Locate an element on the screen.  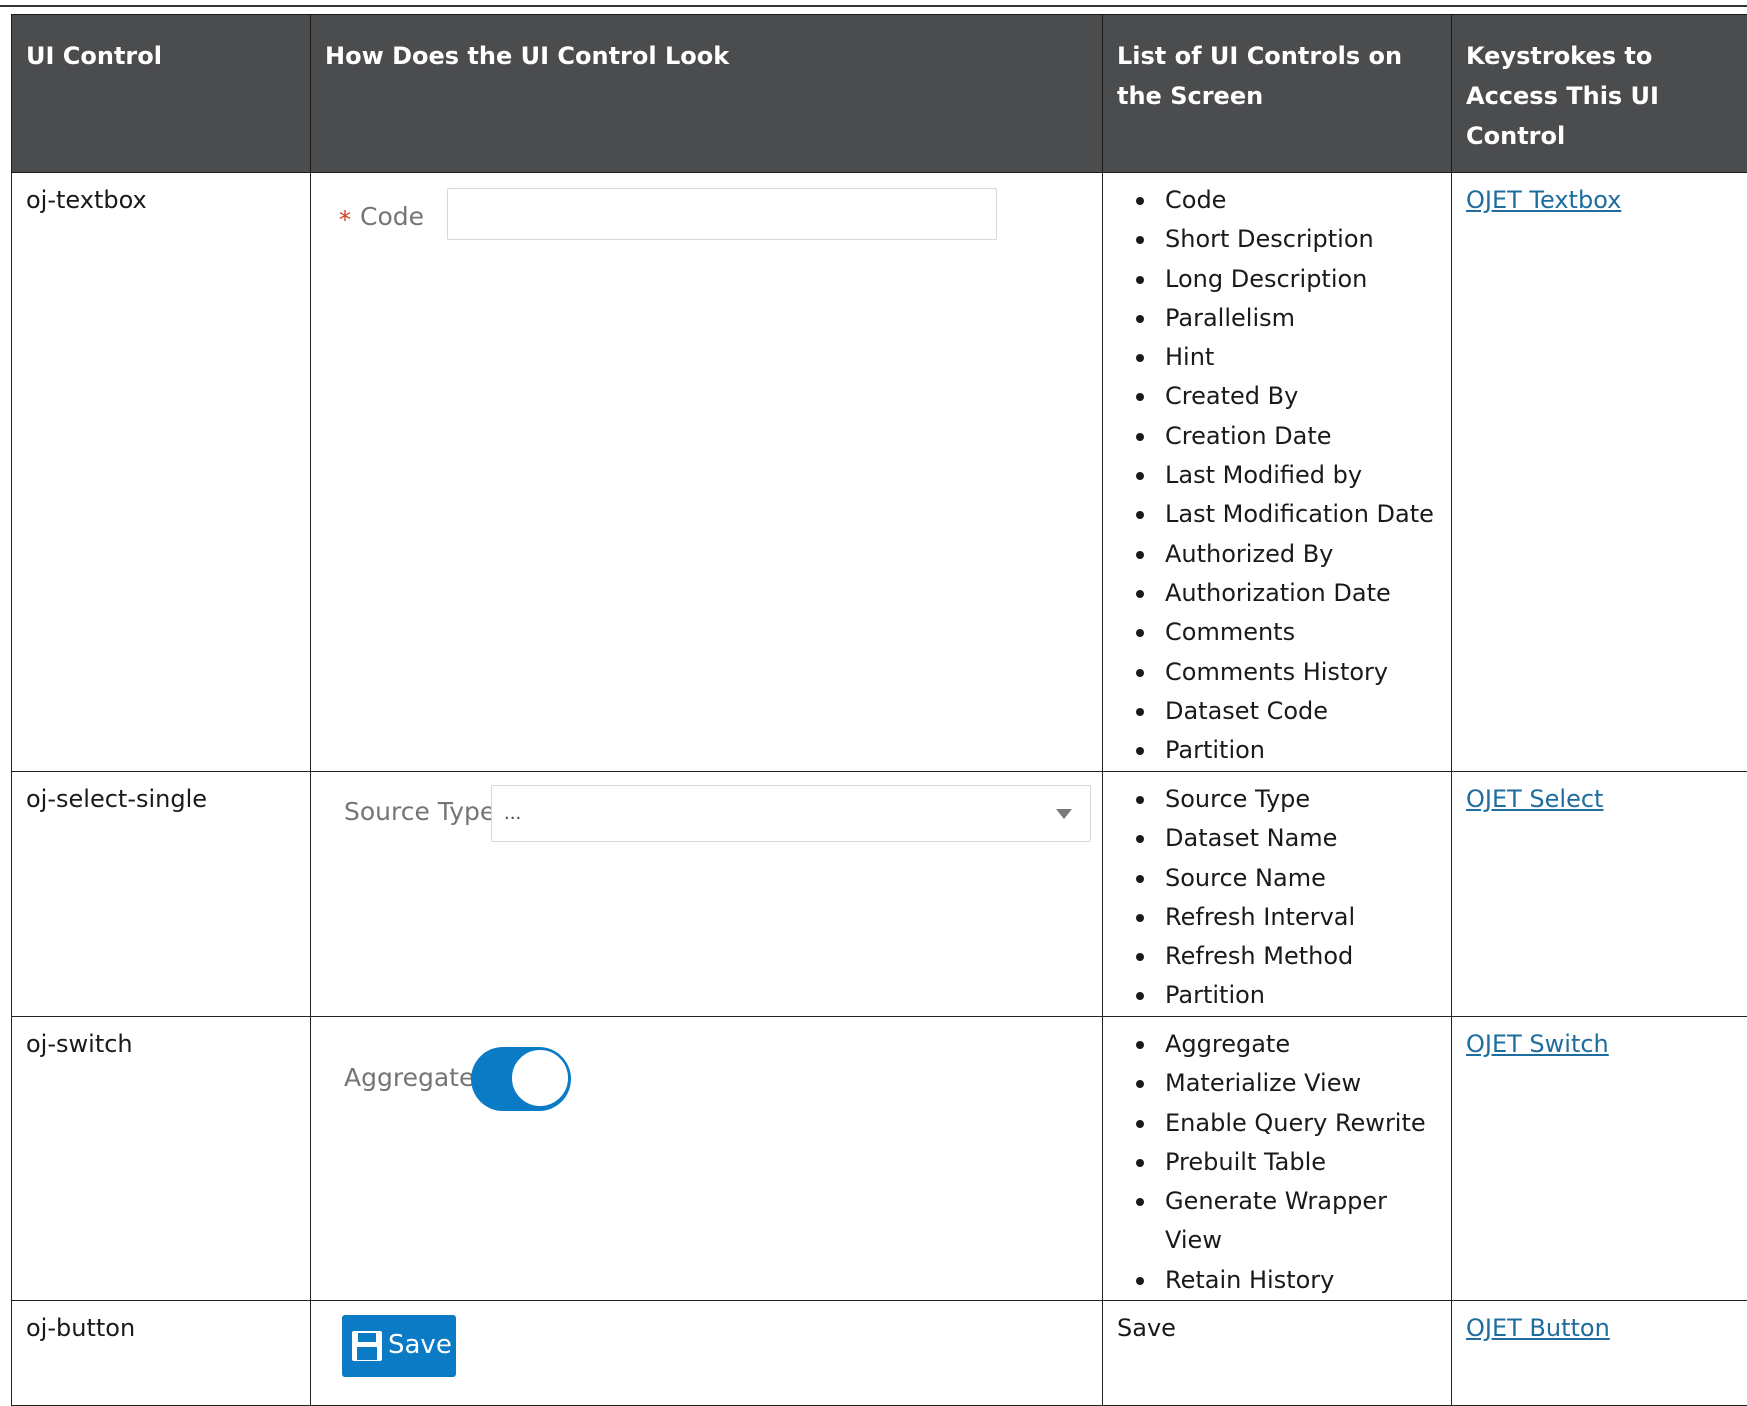
switch-knob is located at coordinates (540, 1078).